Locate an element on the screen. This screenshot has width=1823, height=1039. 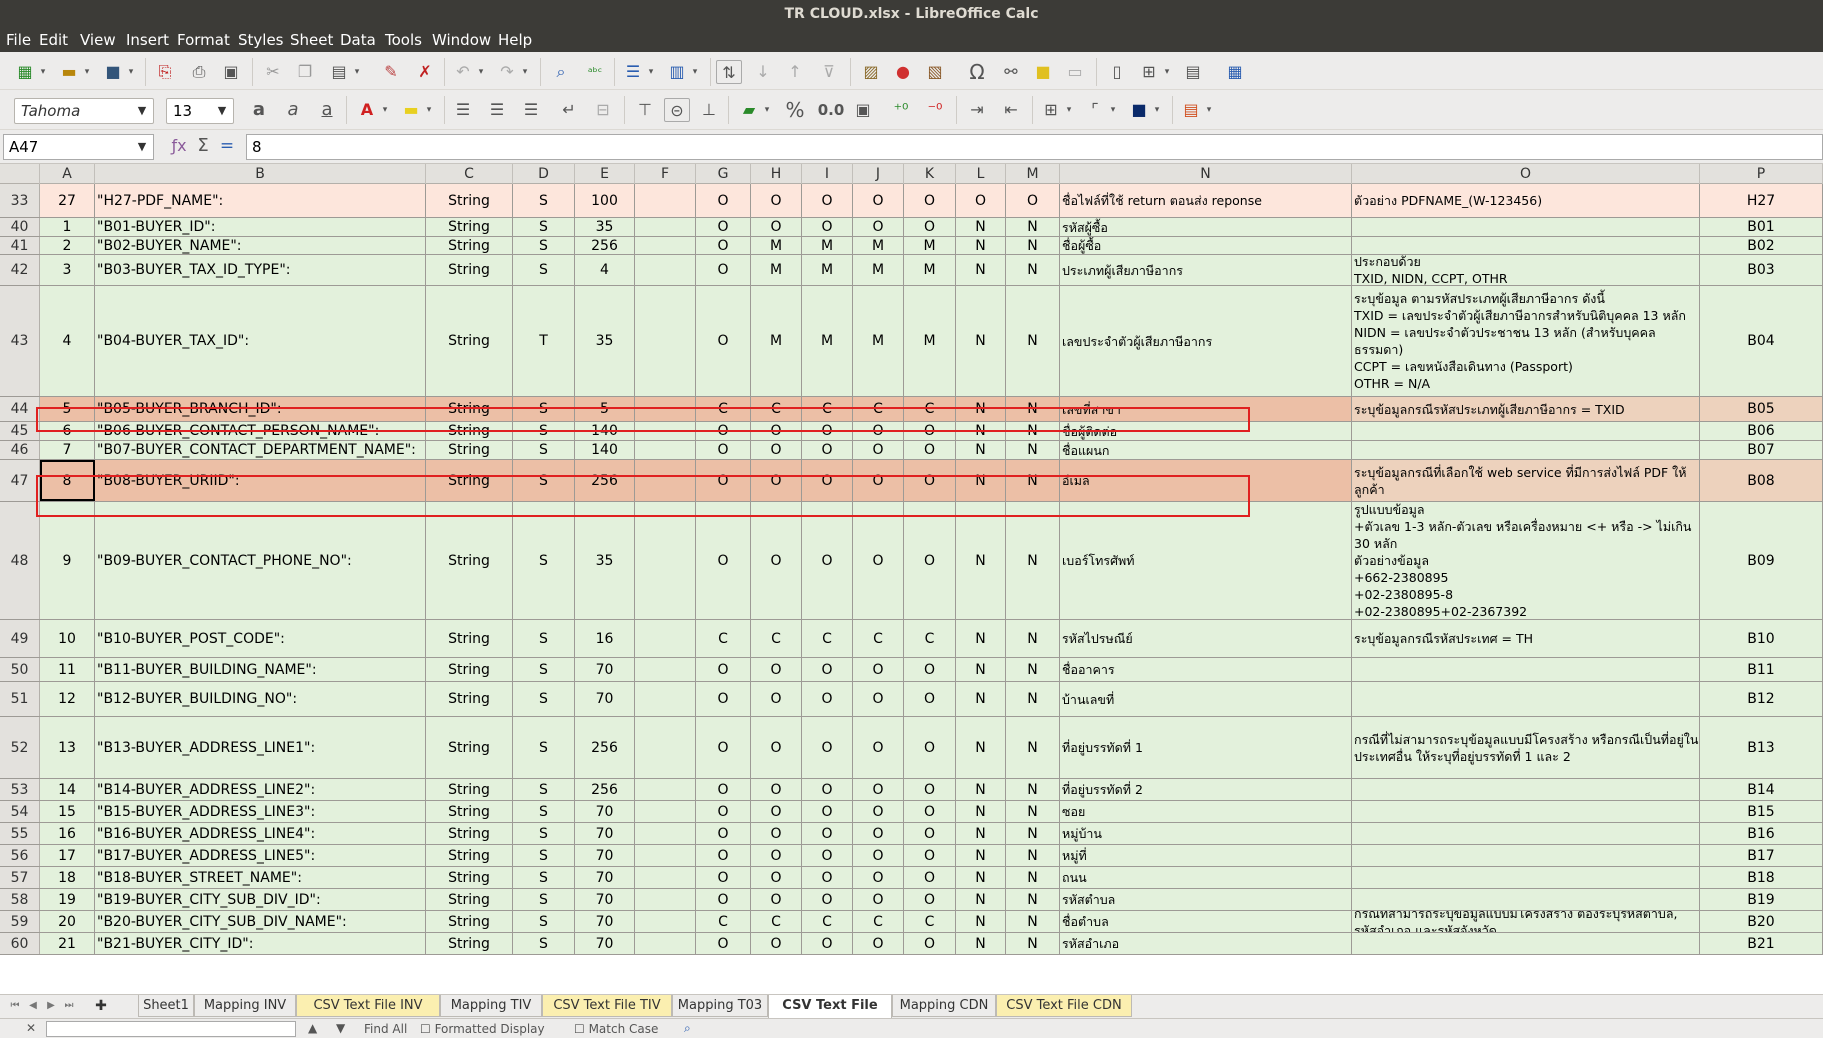
cell-I58: O is located at coordinates (827, 899).